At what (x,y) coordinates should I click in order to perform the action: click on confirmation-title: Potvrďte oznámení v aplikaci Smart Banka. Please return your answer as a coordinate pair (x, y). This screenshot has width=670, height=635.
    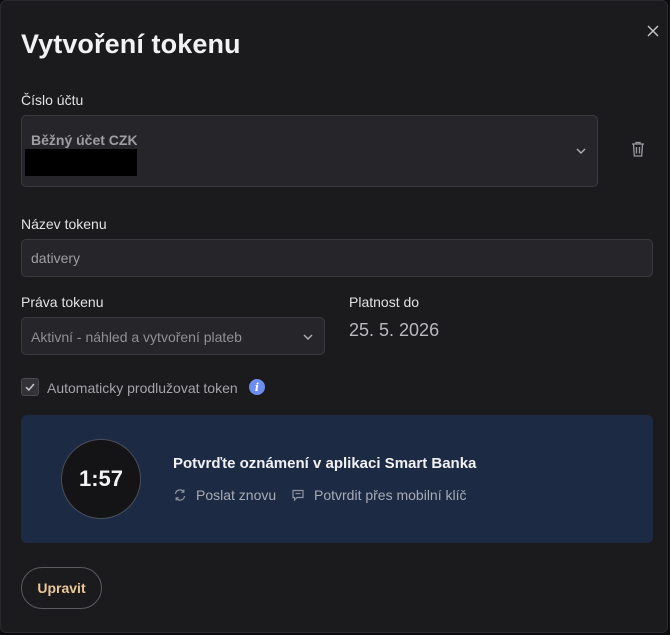
    Looking at the image, I should click on (325, 463).